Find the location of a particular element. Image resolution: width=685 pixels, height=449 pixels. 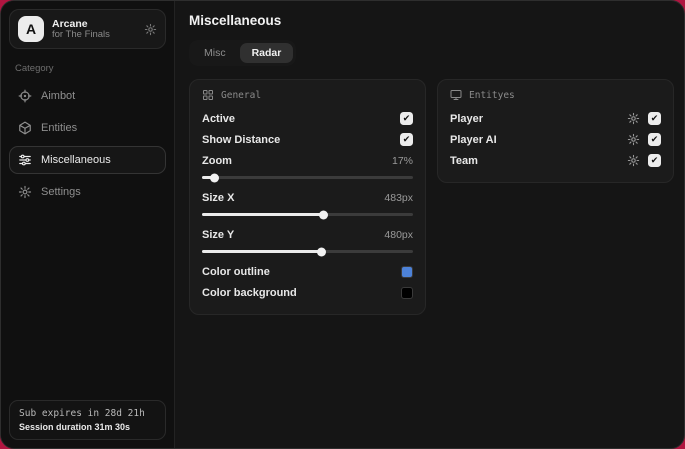

sidebar-item-settings: Settings is located at coordinates (87, 192).